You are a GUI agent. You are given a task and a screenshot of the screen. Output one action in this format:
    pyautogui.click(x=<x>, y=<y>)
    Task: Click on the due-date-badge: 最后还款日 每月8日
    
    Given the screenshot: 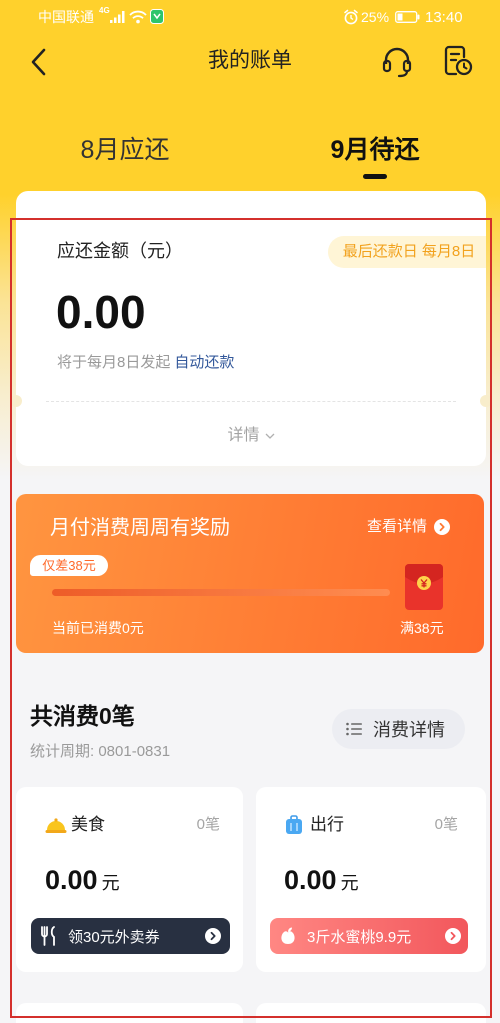 What is the action you would take?
    pyautogui.click(x=407, y=252)
    